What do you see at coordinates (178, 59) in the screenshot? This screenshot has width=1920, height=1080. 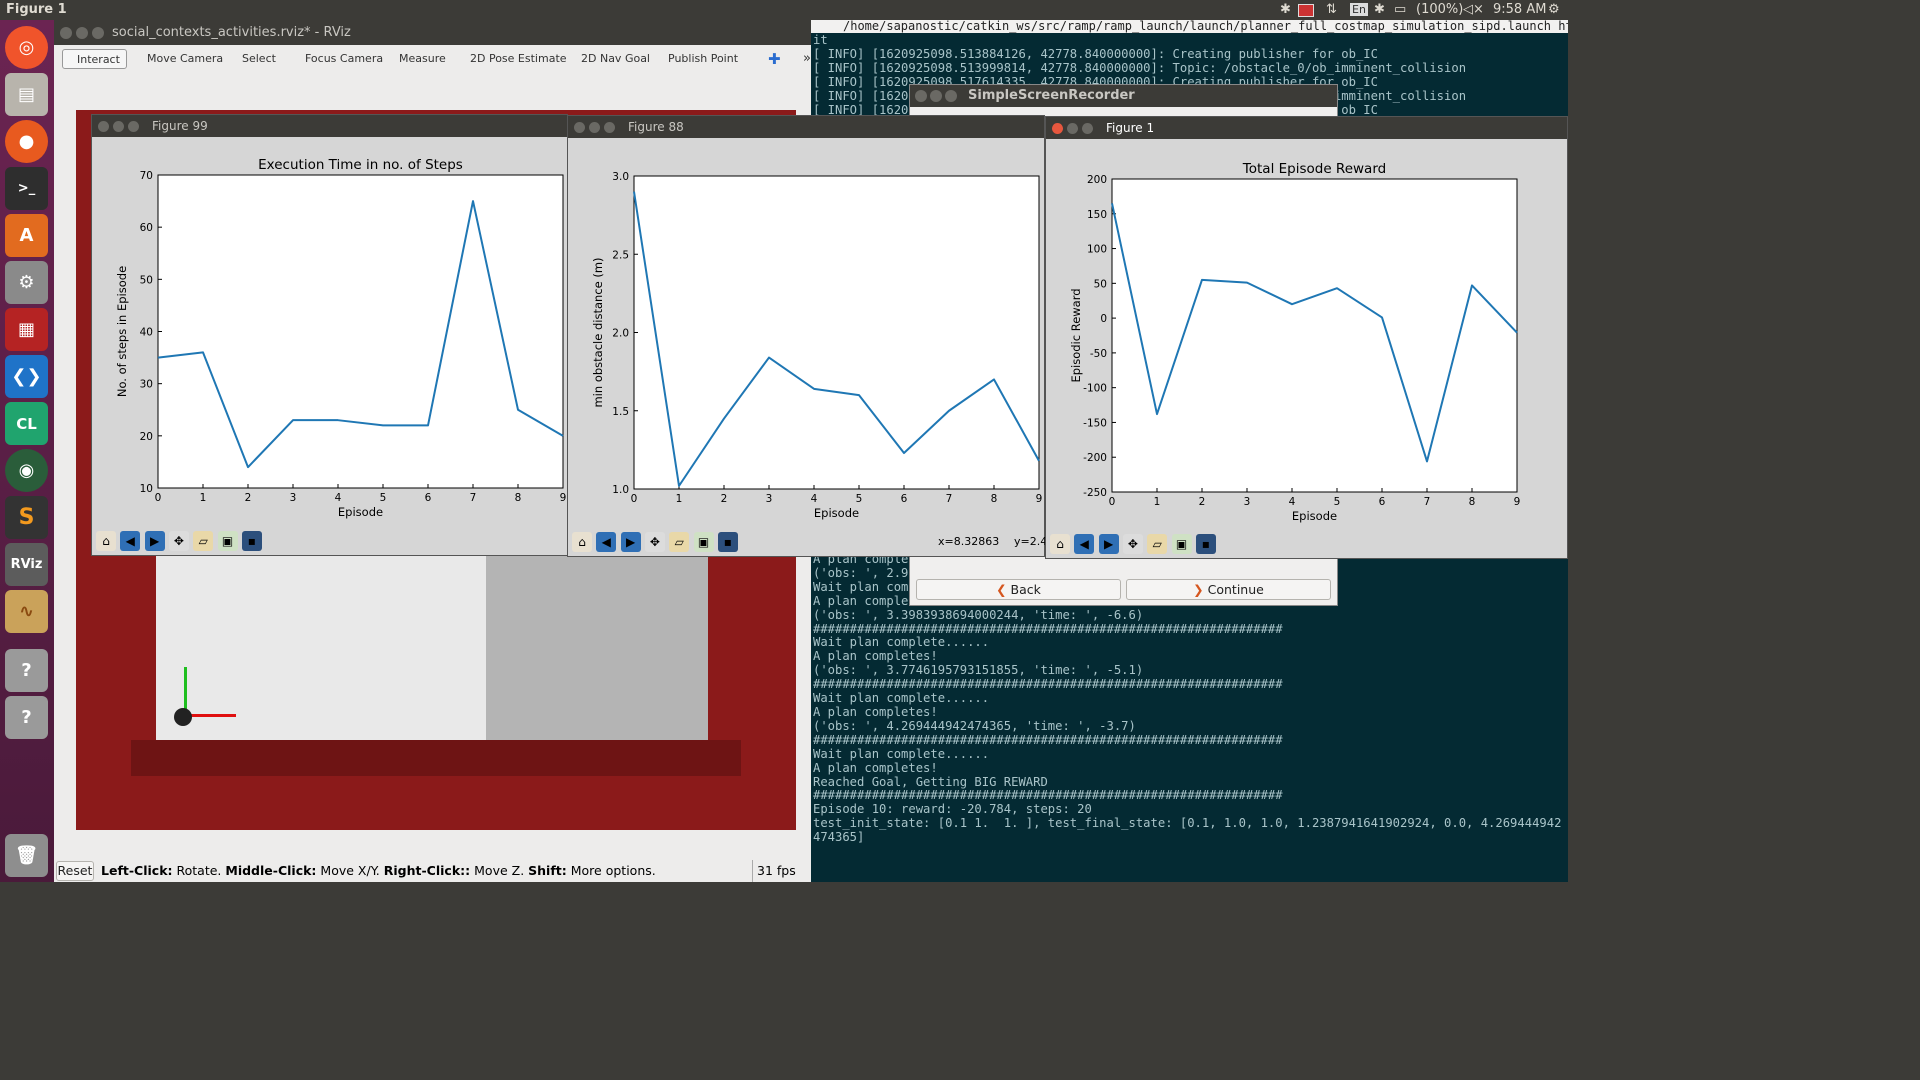 I see `tool-move-camera: Move Camera` at bounding box center [178, 59].